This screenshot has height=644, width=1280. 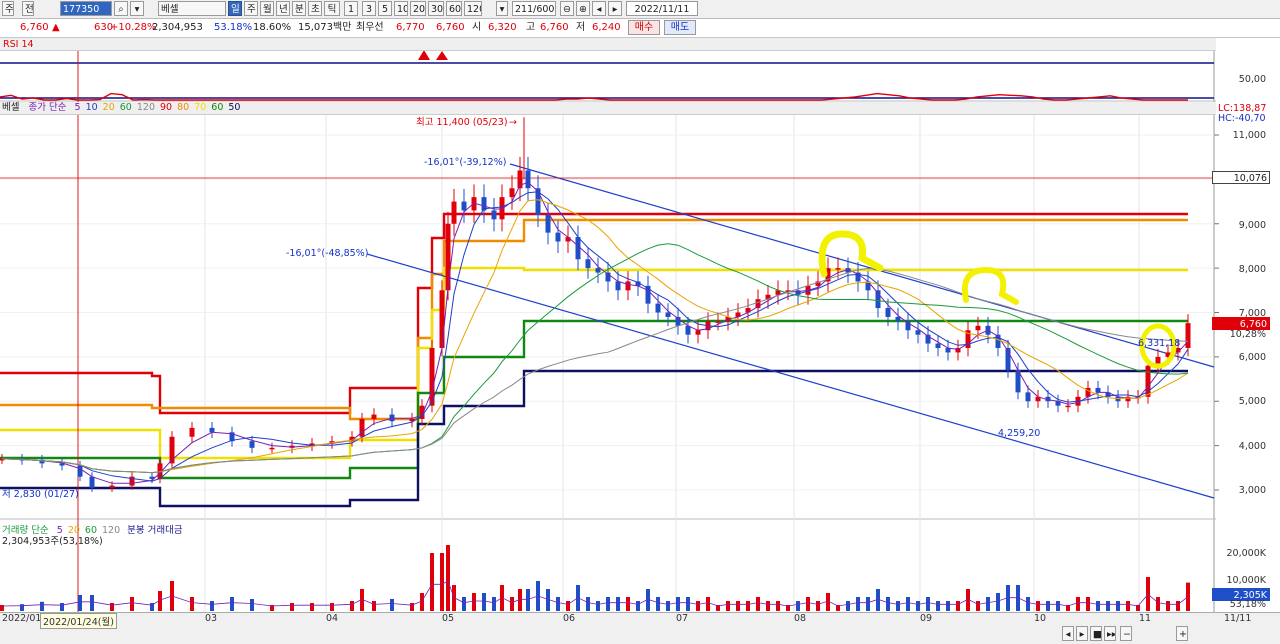 I want to click on high-price: 6,760, so click(x=554, y=27).